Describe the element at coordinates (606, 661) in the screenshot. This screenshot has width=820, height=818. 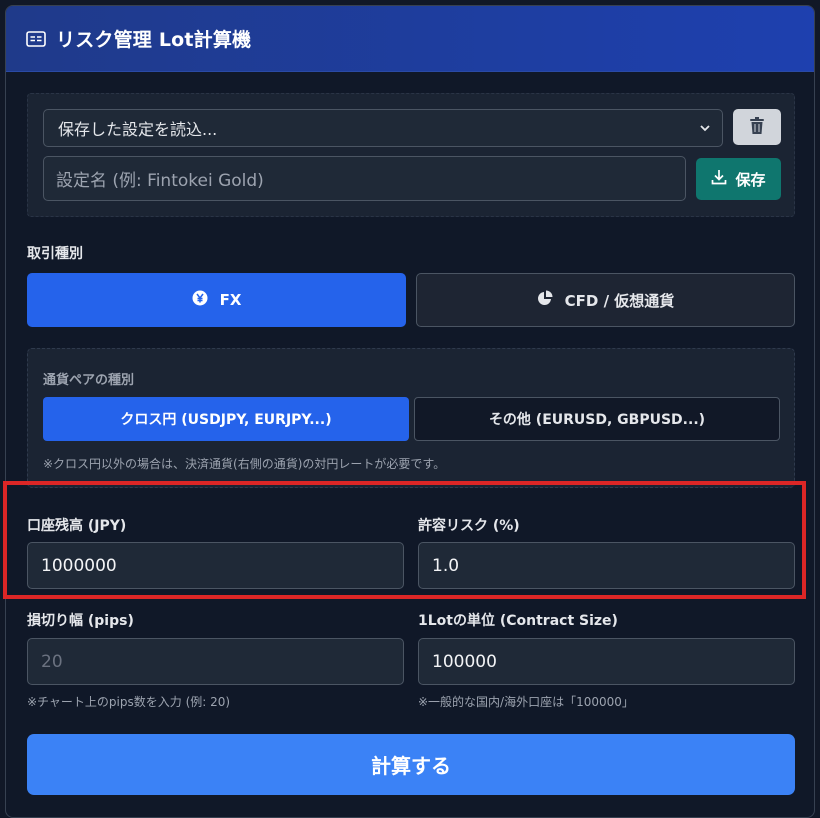
I see `contract-size-input: 100000` at that location.